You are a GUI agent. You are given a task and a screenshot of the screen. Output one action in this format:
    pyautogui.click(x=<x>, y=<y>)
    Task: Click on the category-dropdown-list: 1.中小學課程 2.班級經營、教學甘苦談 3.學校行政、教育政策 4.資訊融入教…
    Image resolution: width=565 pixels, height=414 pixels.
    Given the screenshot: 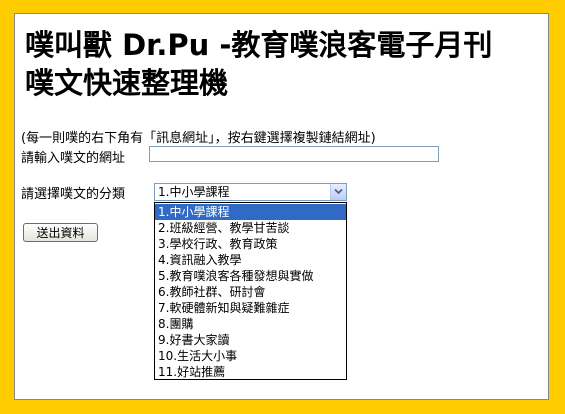 What is the action you would take?
    pyautogui.click(x=250, y=291)
    